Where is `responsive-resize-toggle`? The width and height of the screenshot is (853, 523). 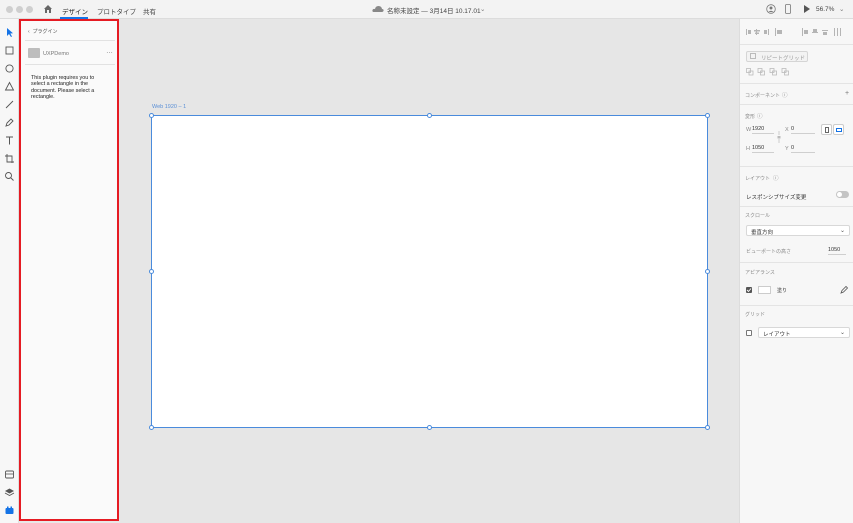 responsive-resize-toggle is located at coordinates (842, 194).